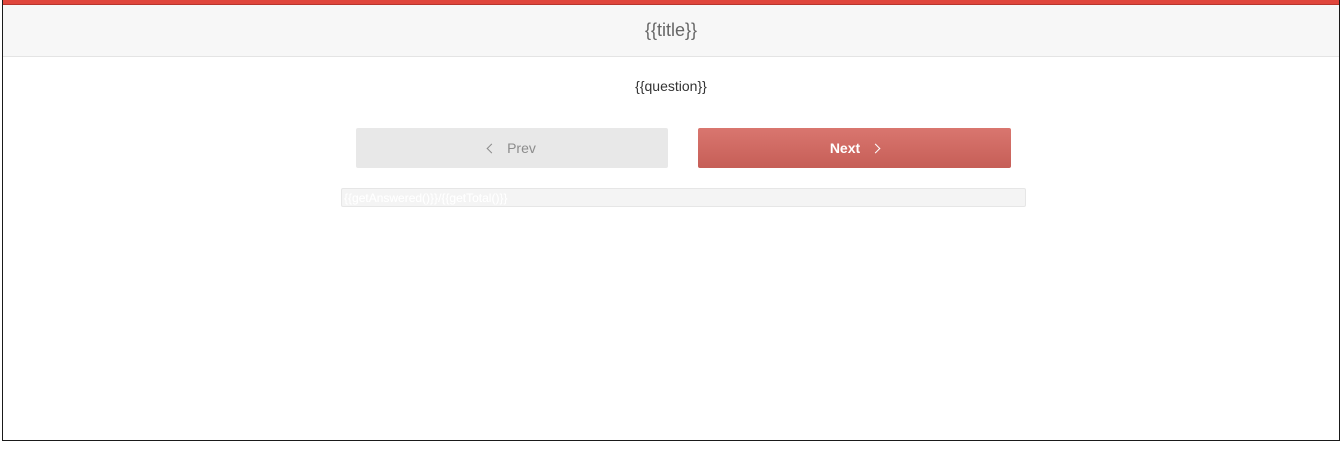  I want to click on prev-button: Prev, so click(512, 148).